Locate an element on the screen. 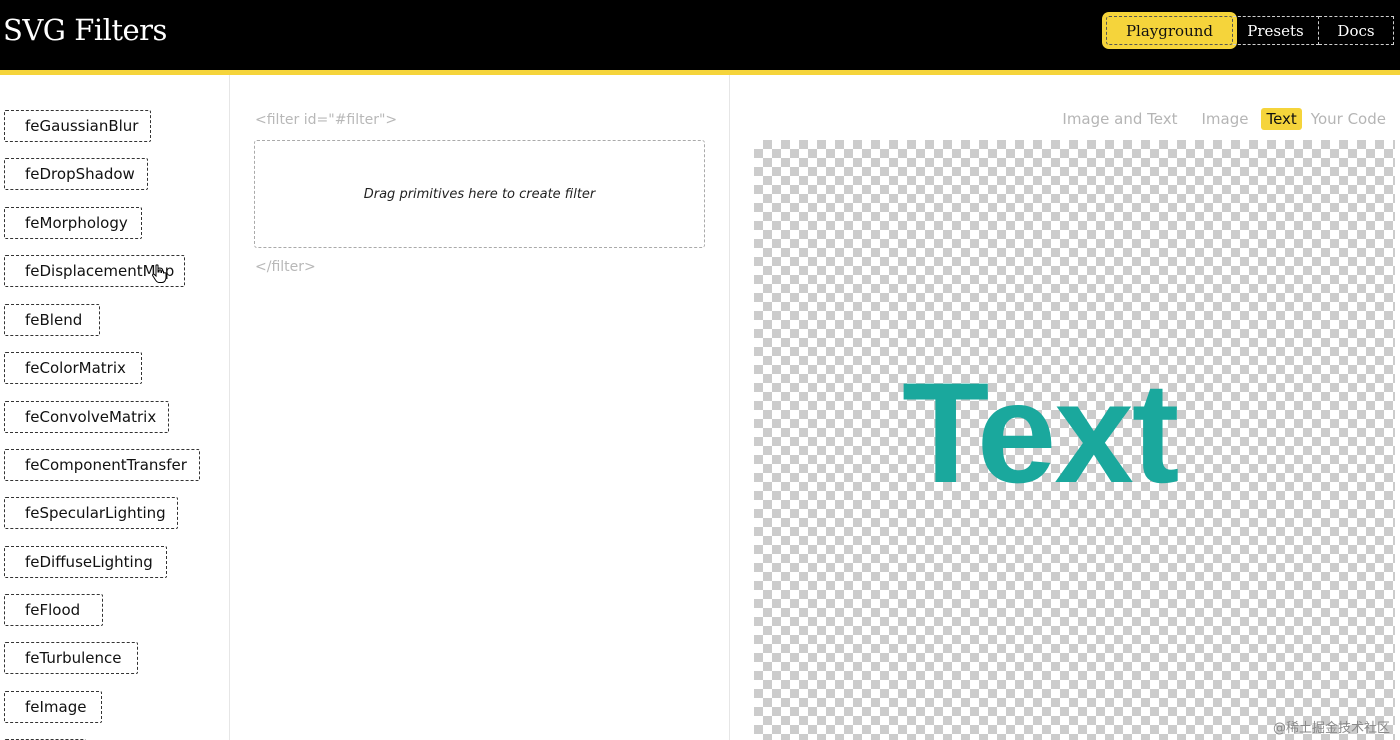 The image size is (1400, 740). nav-docs: Docs is located at coordinates (1356, 30).